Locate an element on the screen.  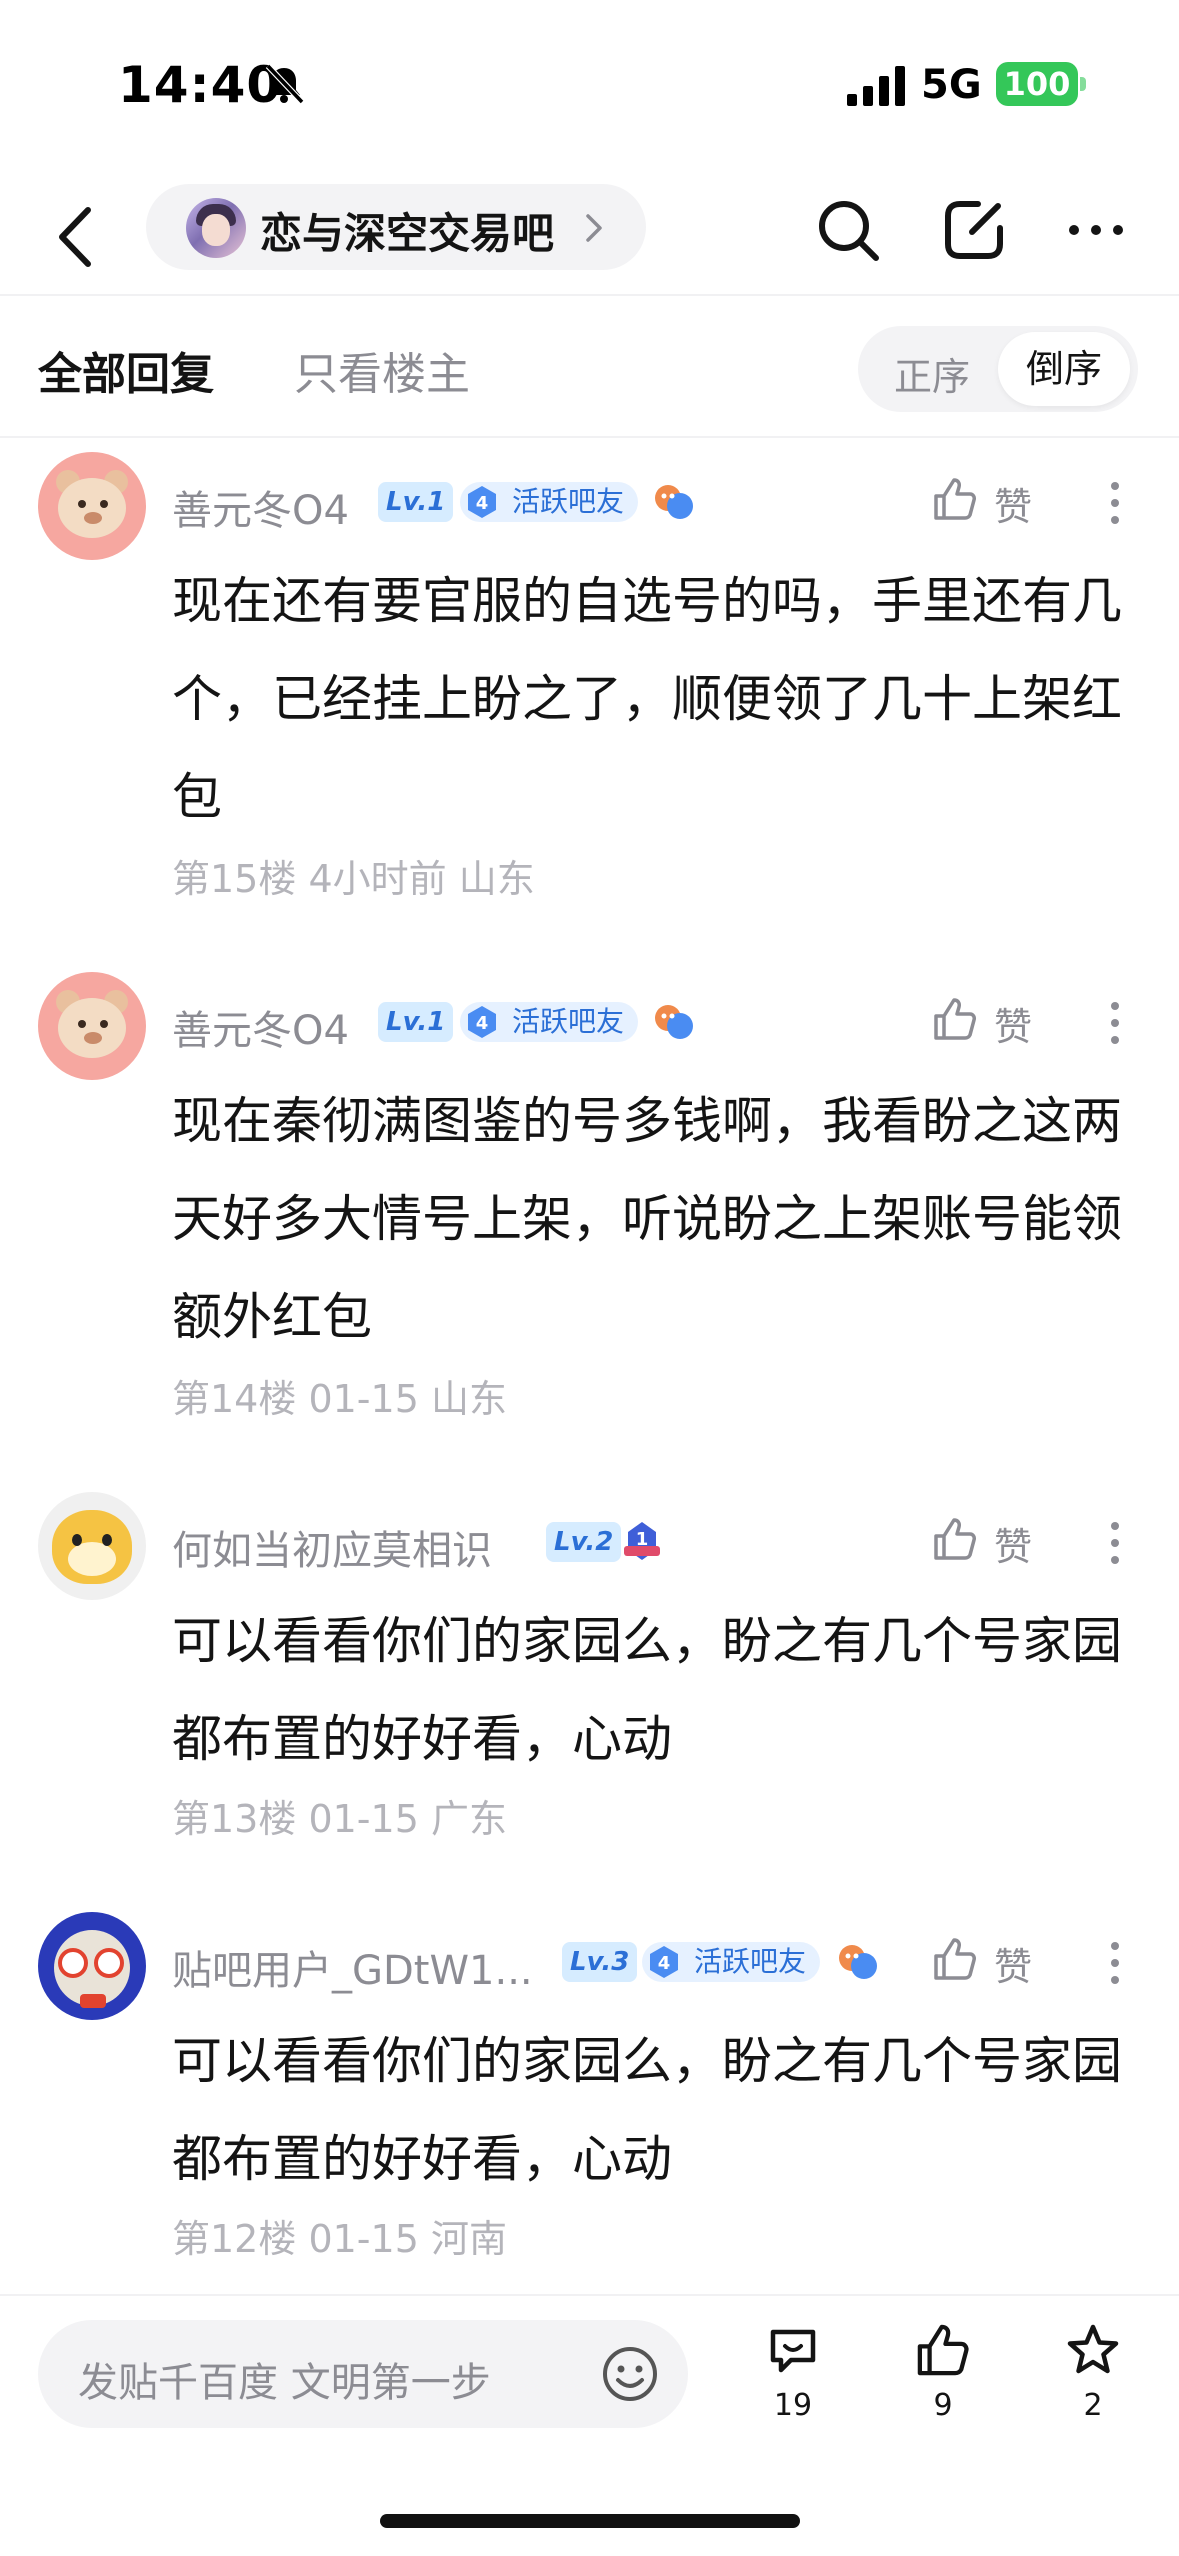
tab-all-replies: 全部回复 is located at coordinates (126, 370).